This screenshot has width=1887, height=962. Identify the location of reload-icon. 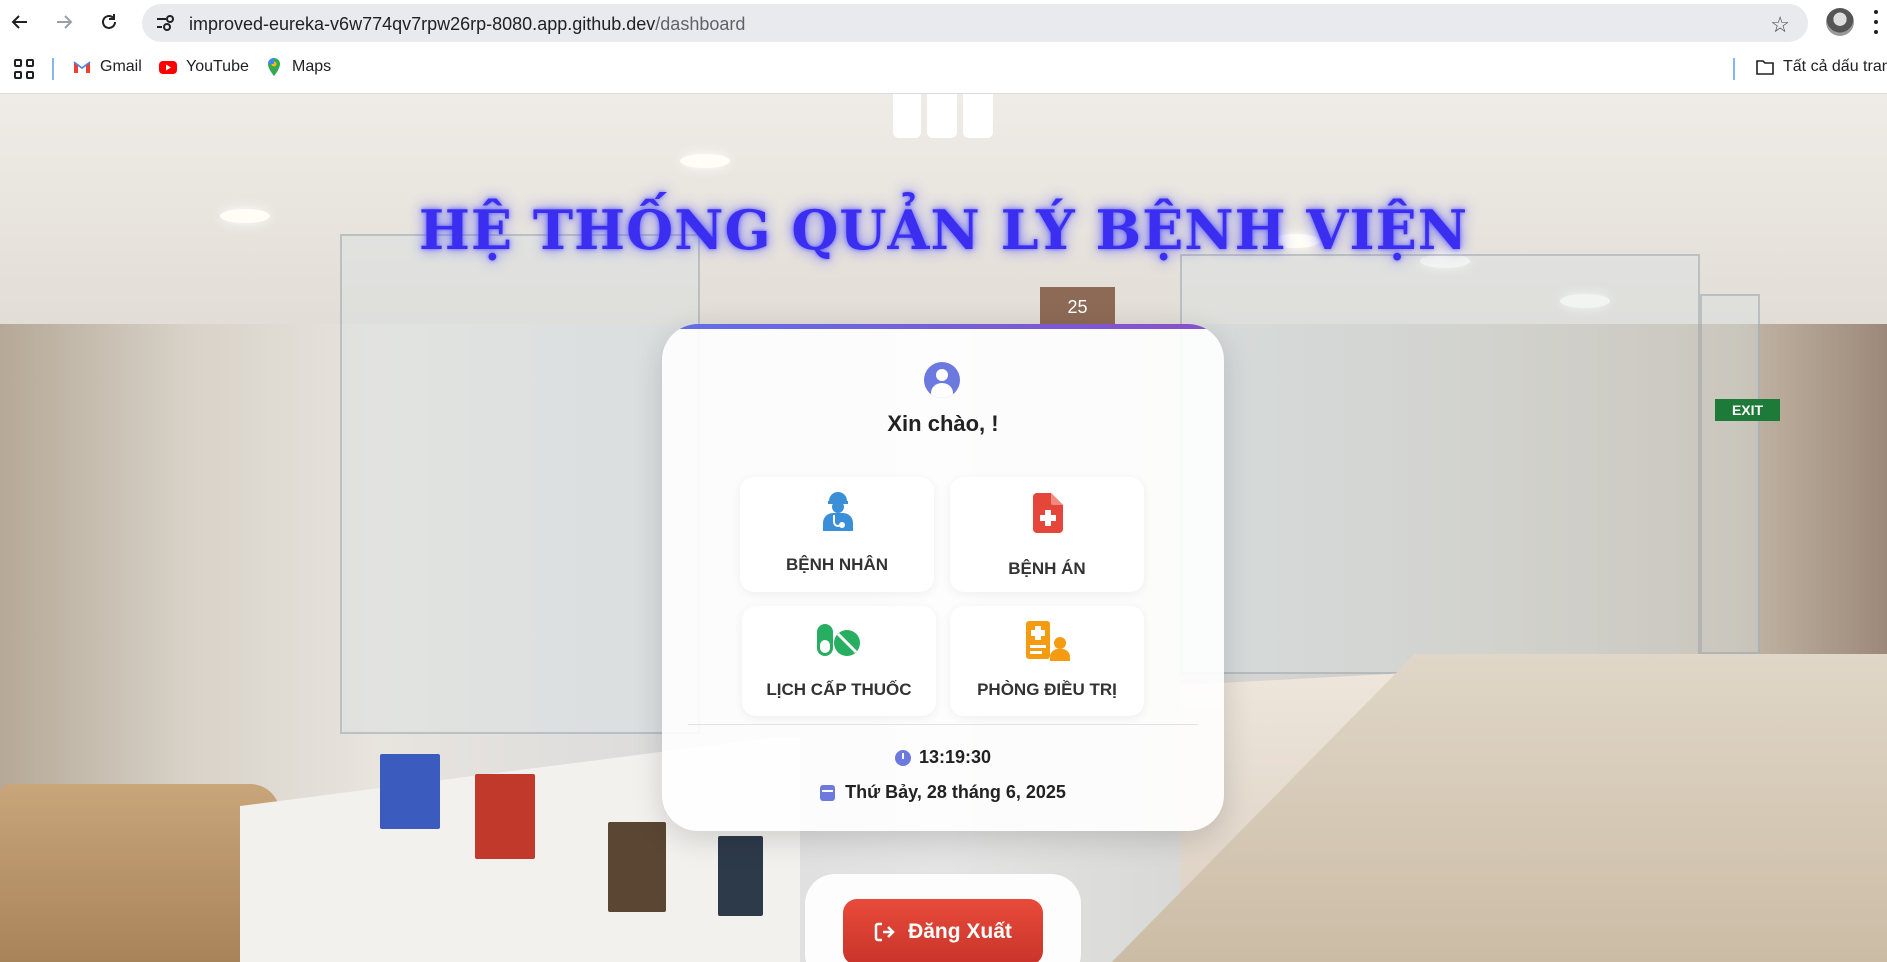
(109, 21).